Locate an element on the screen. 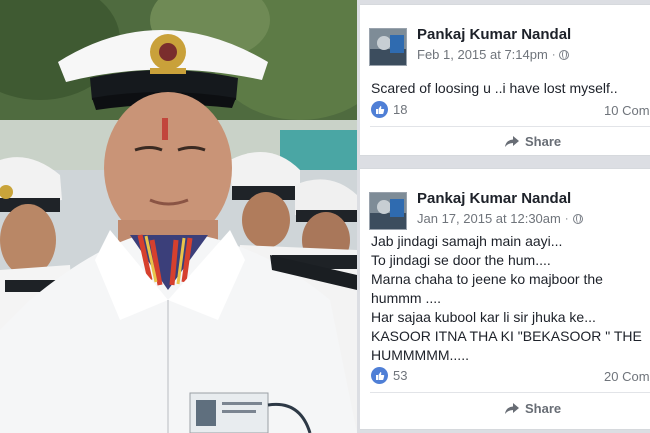 The width and height of the screenshot is (650, 433). post-text-line: Marna chaha to jeene ko majboor the is located at coordinates (487, 279).